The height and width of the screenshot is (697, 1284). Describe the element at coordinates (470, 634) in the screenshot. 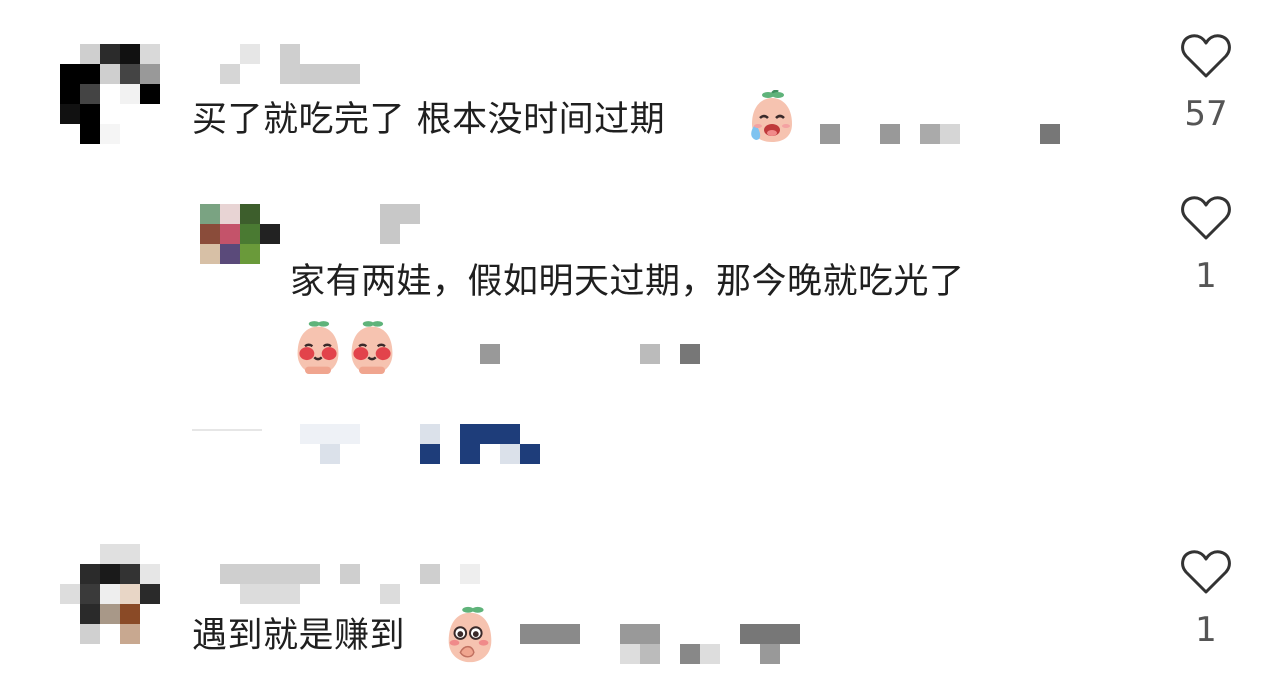

I see `thinking-face-emoji` at that location.